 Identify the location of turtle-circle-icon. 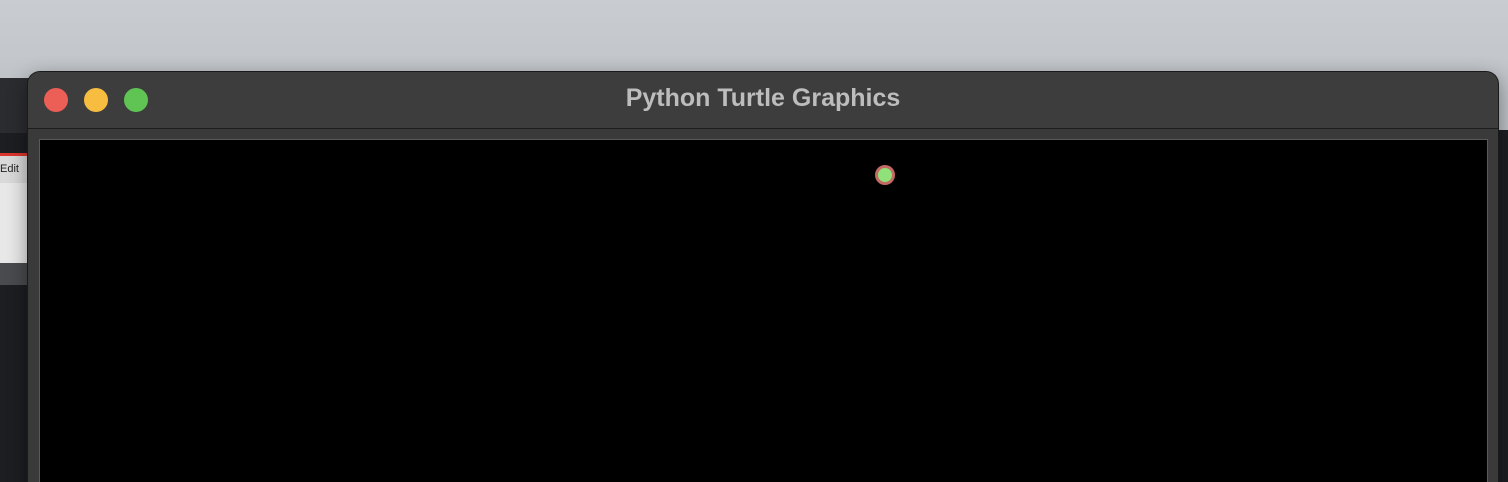
(885, 175).